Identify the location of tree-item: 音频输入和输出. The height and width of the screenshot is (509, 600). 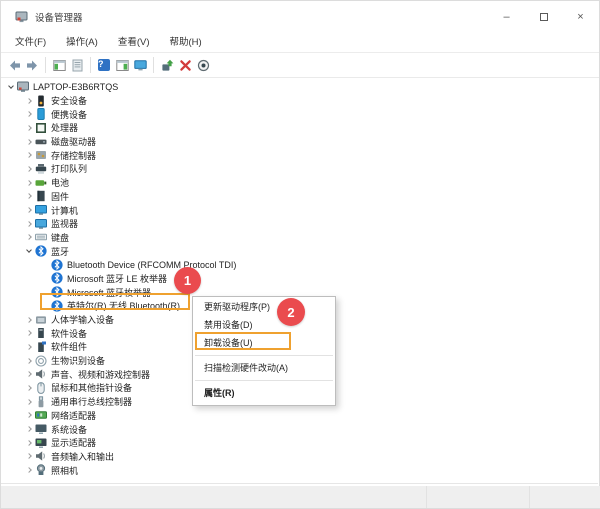
(299, 457).